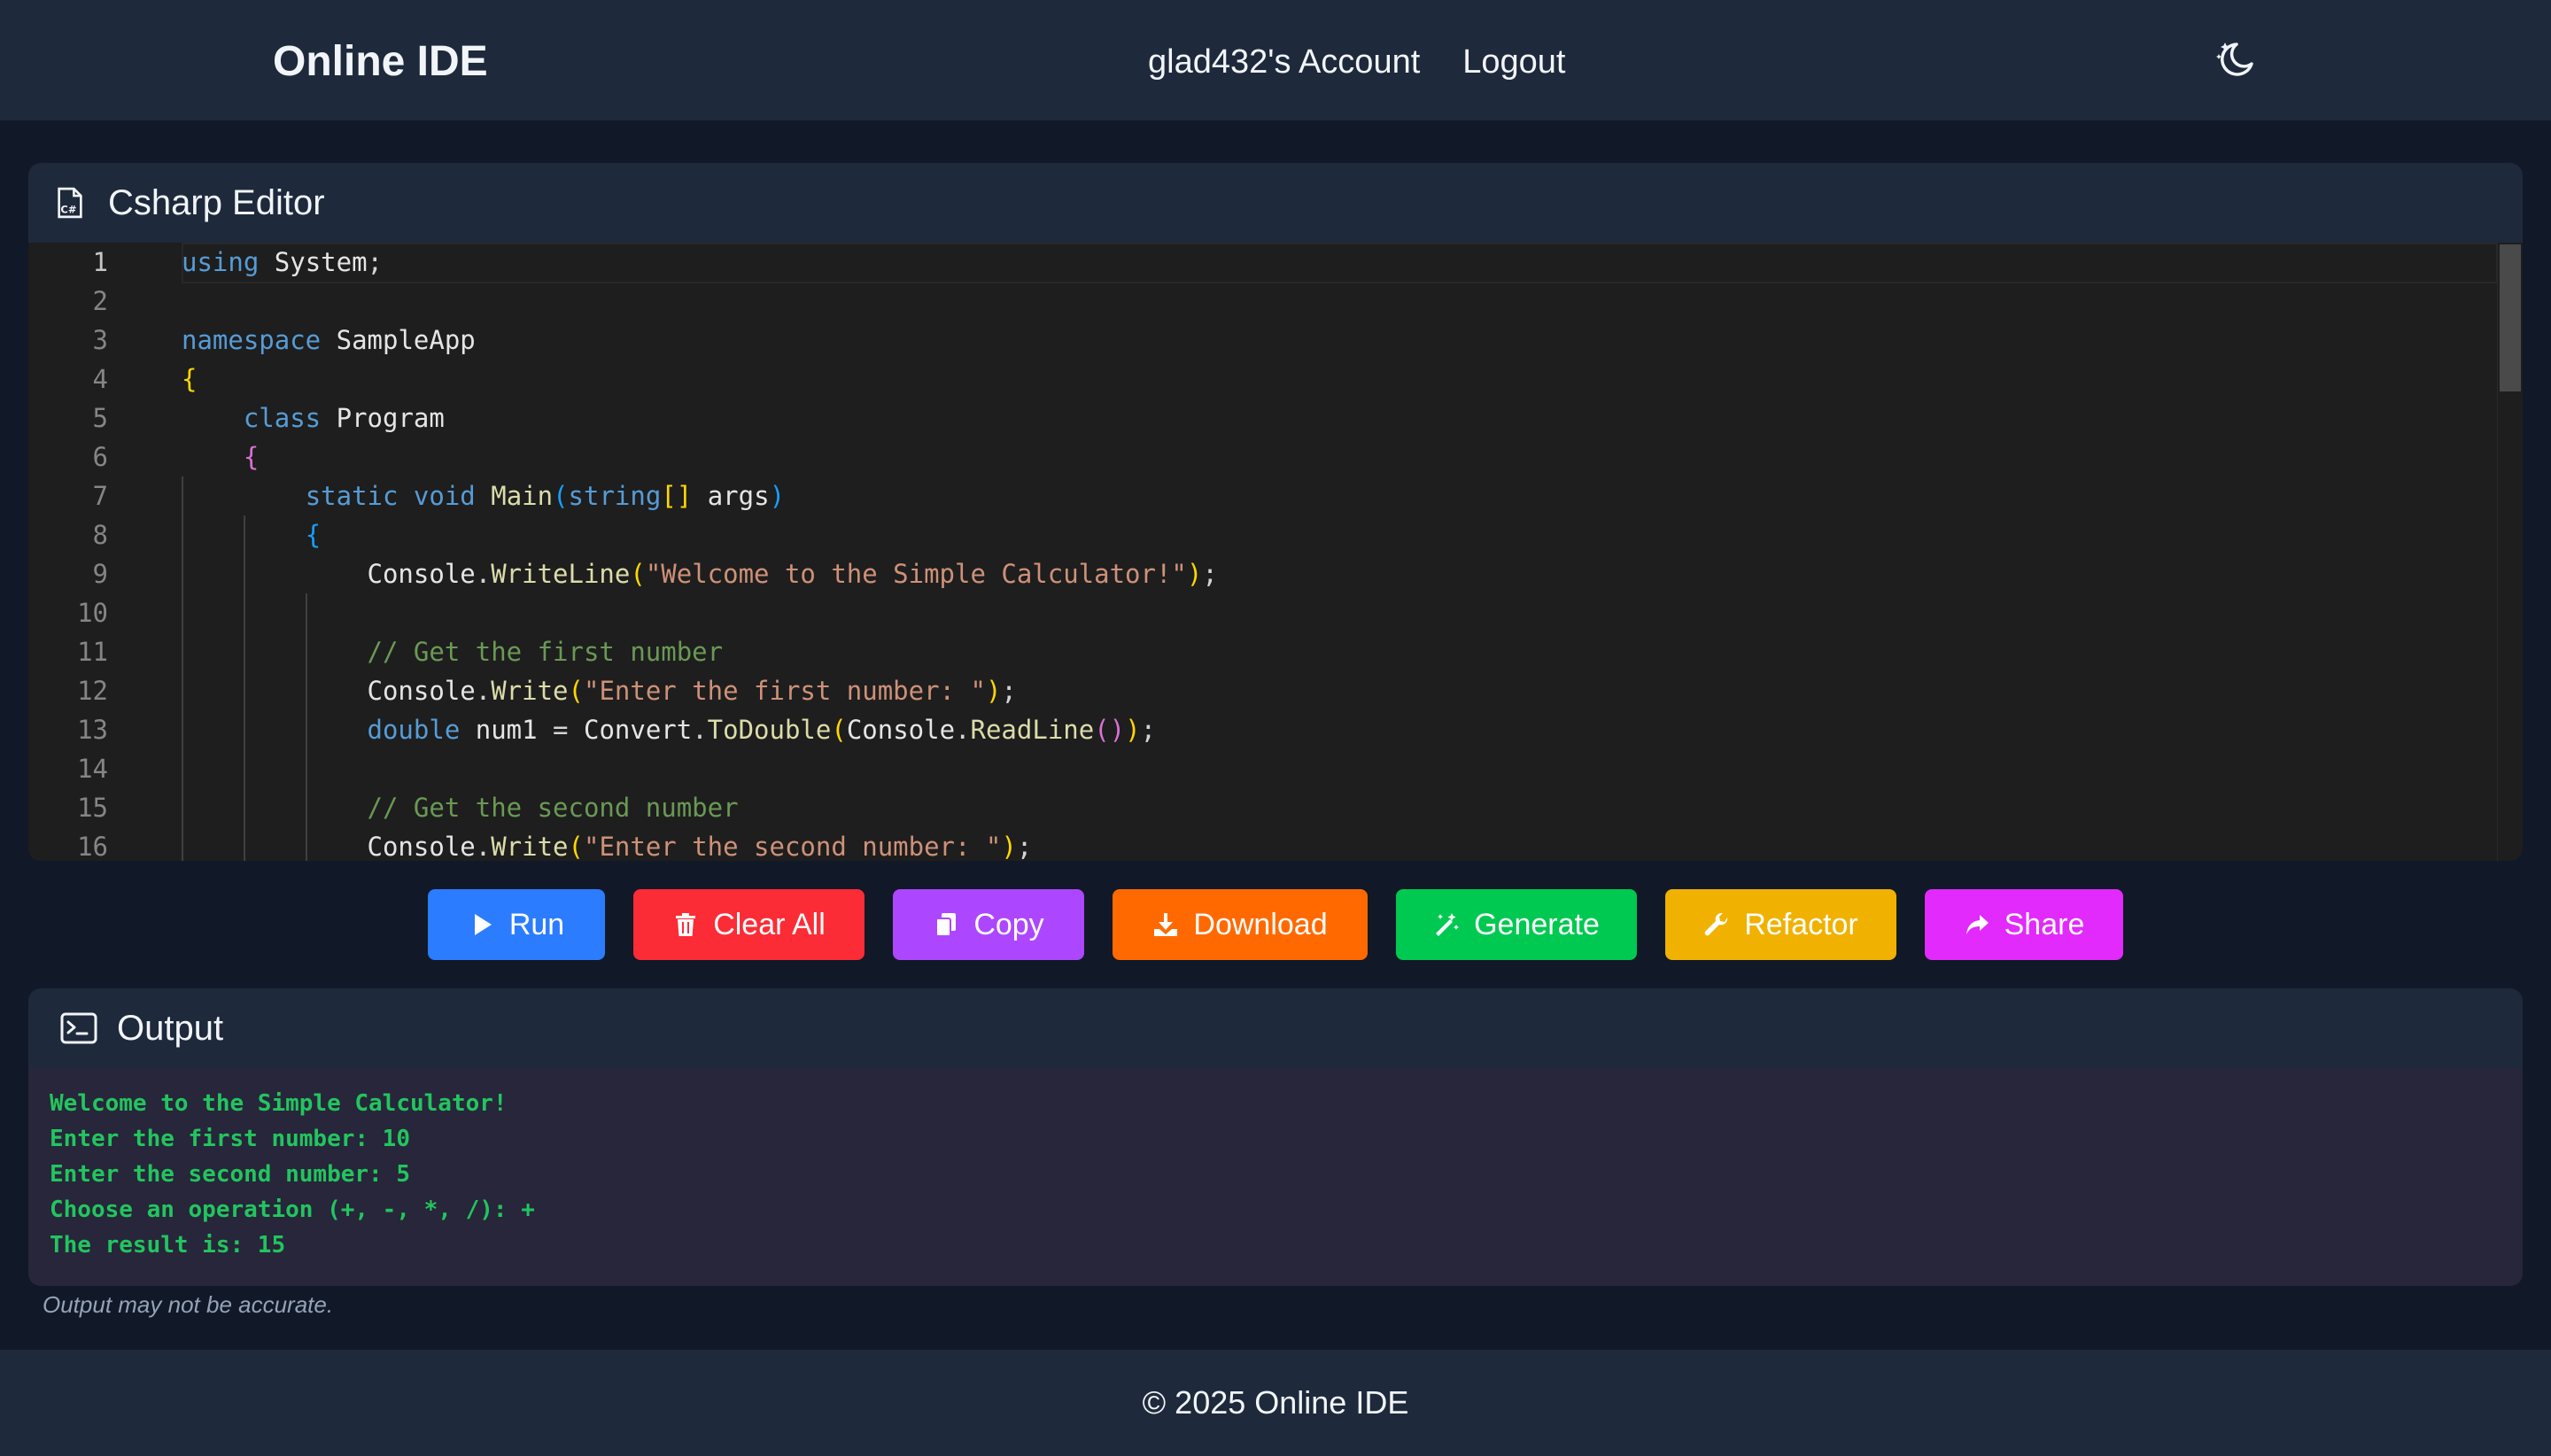 The image size is (2551, 1456). What do you see at coordinates (93, 769) in the screenshot?
I see `line-number: 14` at bounding box center [93, 769].